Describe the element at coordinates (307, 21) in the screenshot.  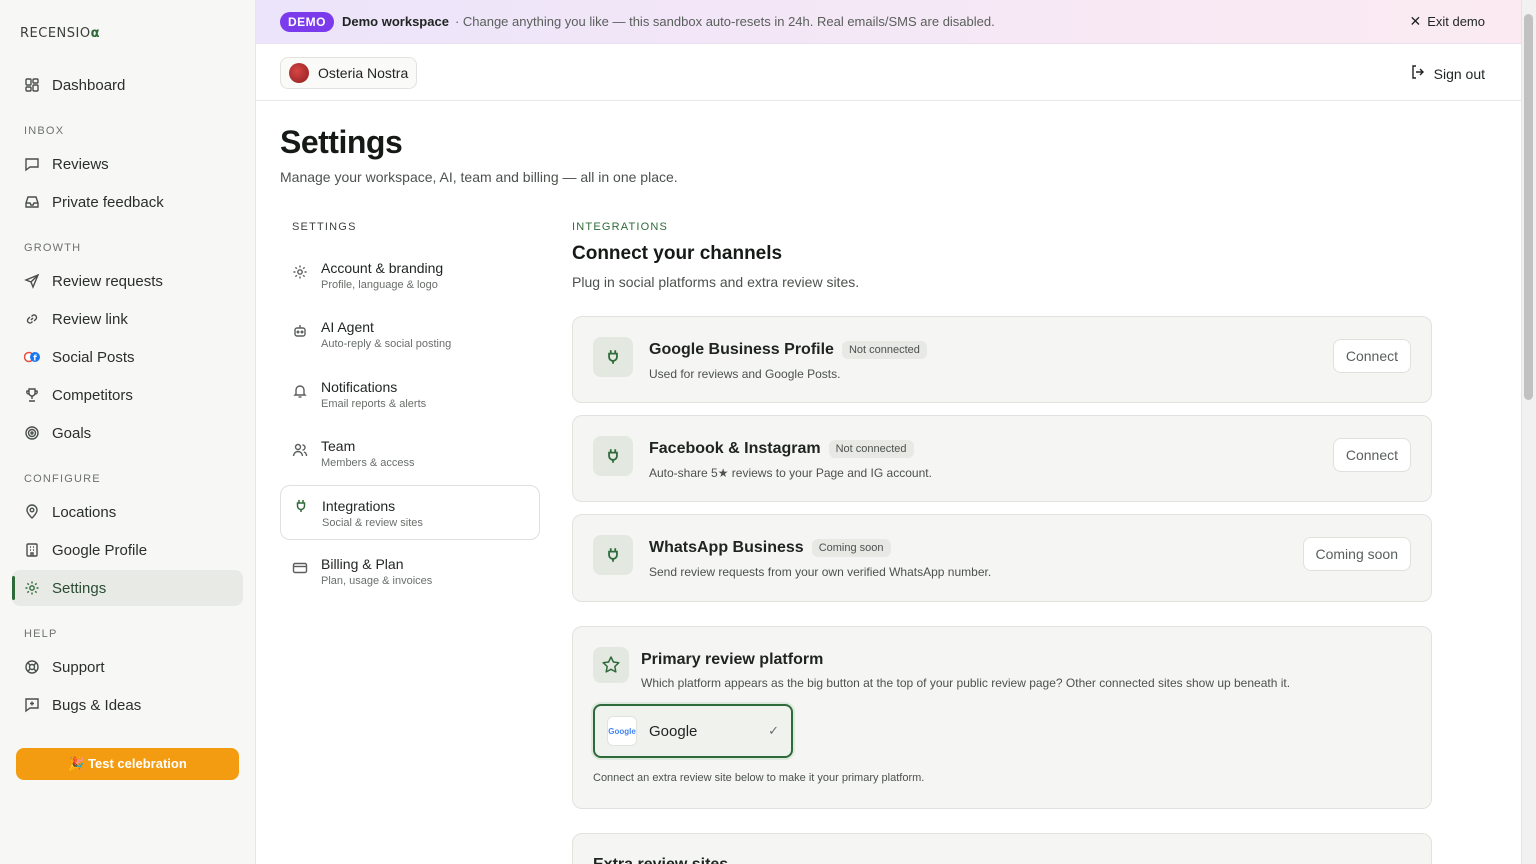
I see `demo-pill: DEMO` at that location.